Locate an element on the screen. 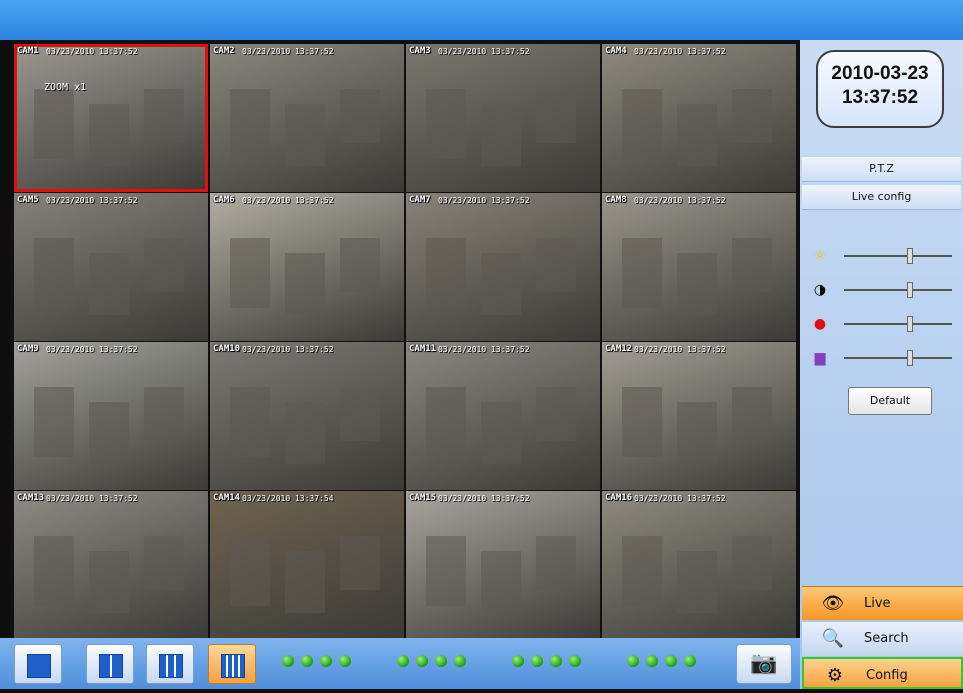  nav-search: 🔍 Search is located at coordinates (882, 639).